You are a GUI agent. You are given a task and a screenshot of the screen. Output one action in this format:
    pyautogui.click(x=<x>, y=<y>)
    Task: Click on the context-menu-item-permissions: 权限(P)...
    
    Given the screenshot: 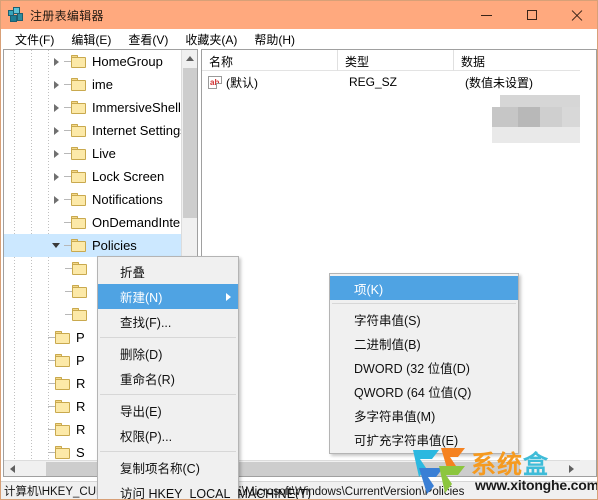 What is the action you would take?
    pyautogui.click(x=168, y=435)
    